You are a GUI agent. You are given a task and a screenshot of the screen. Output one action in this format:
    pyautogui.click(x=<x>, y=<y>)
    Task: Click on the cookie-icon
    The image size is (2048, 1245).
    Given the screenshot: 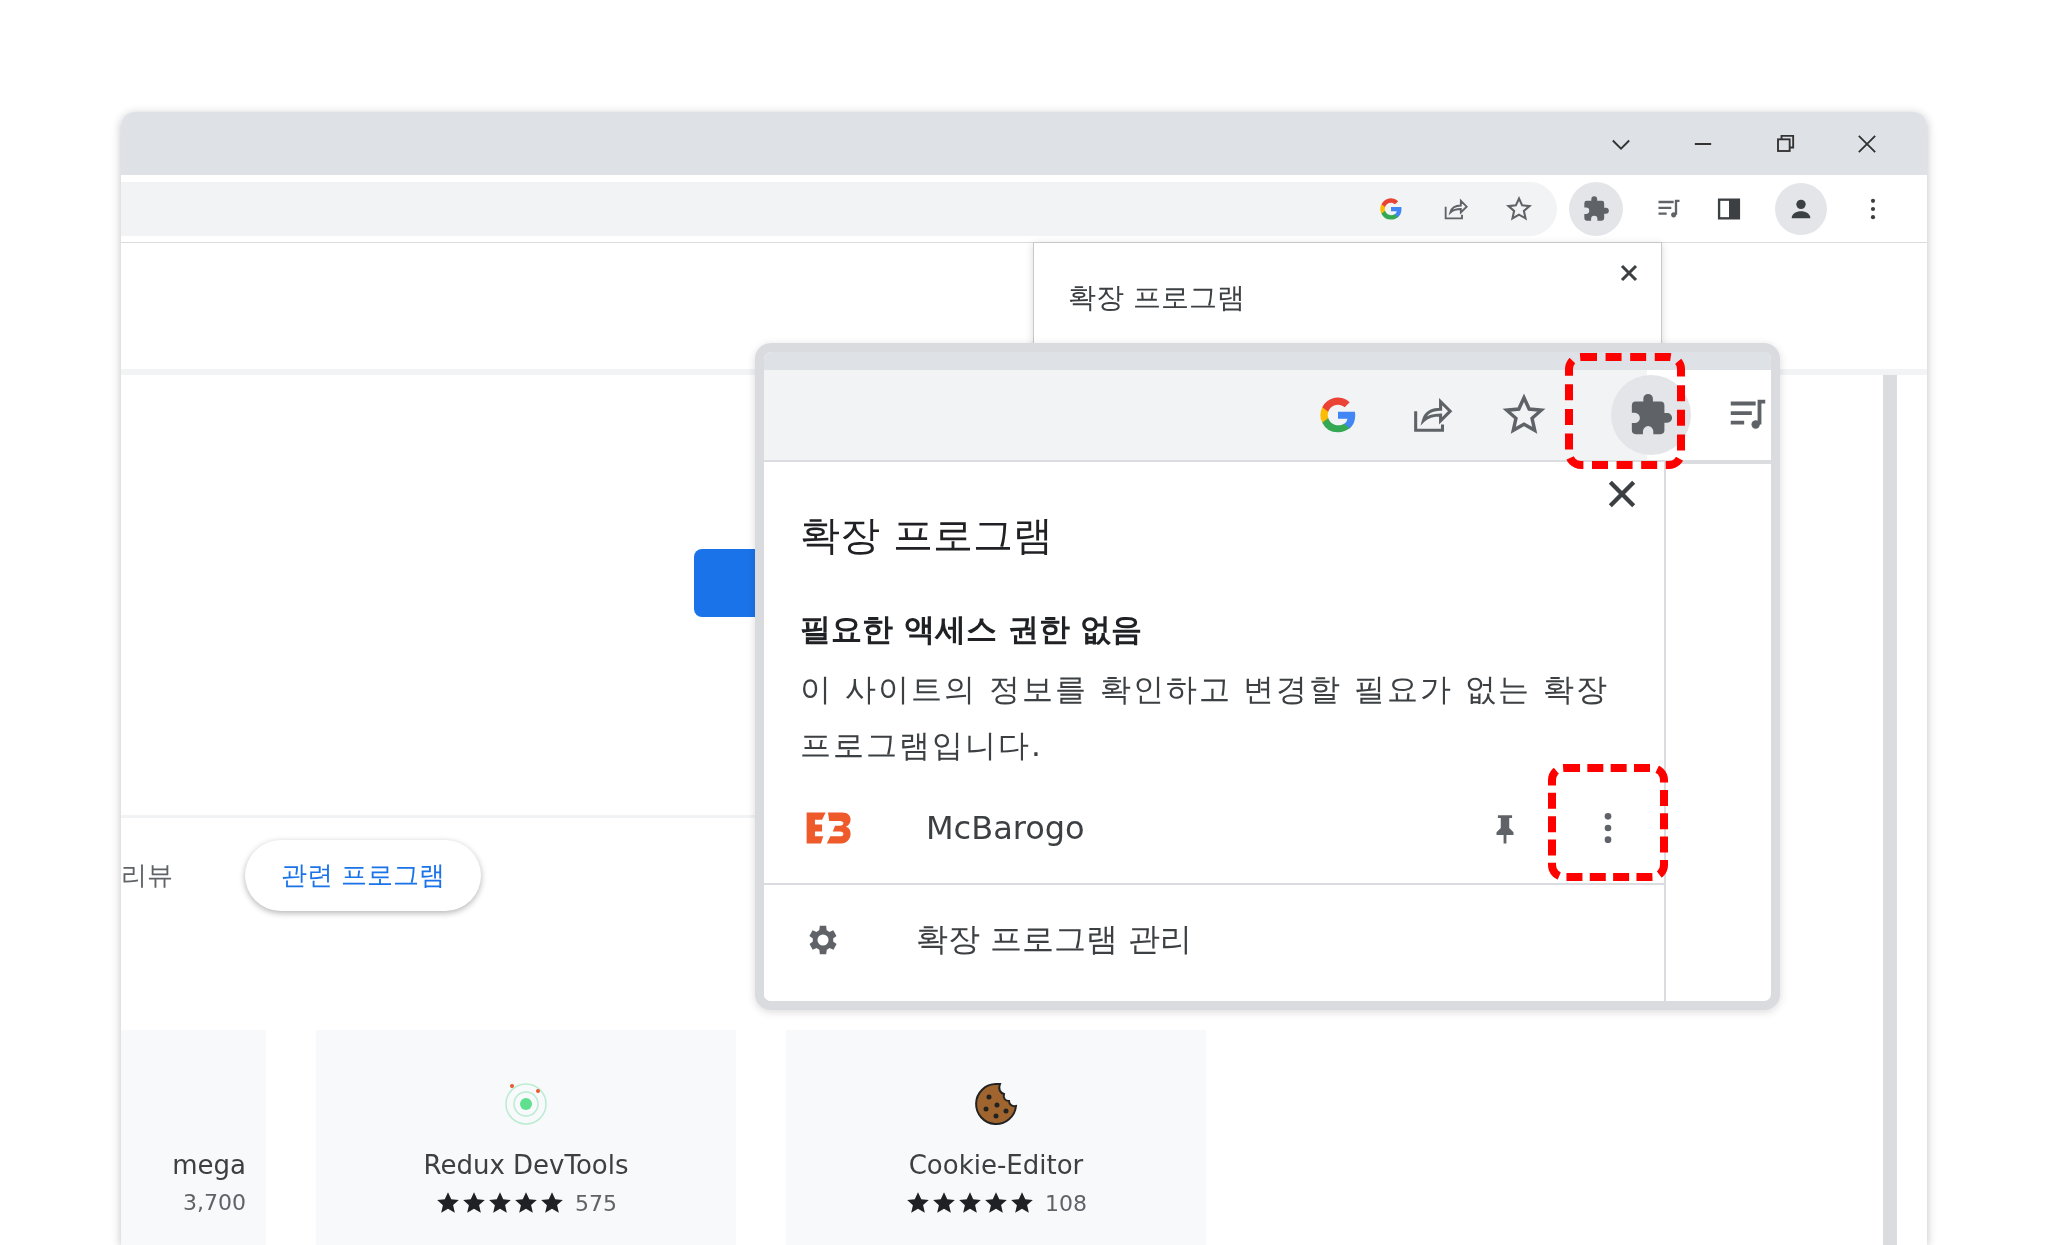 What is the action you would take?
    pyautogui.click(x=996, y=1104)
    